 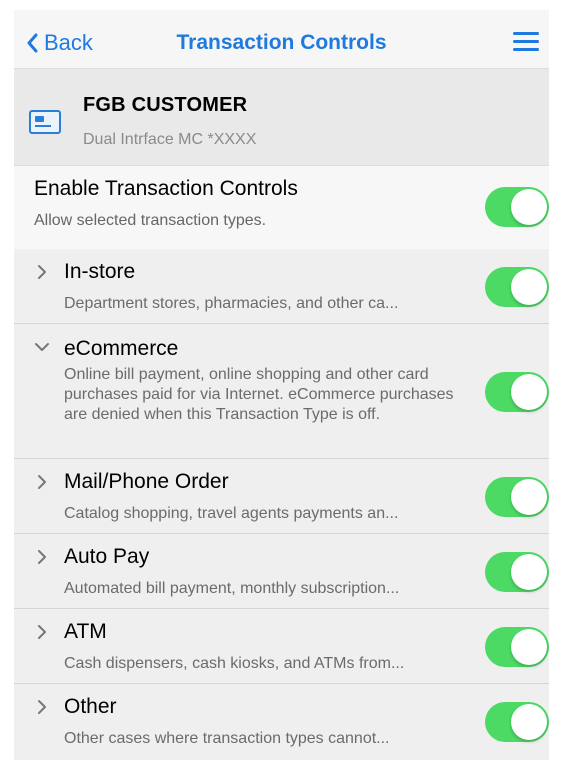 I want to click on card-account-label: Dual Intrface MC *XXXX, so click(x=170, y=139).